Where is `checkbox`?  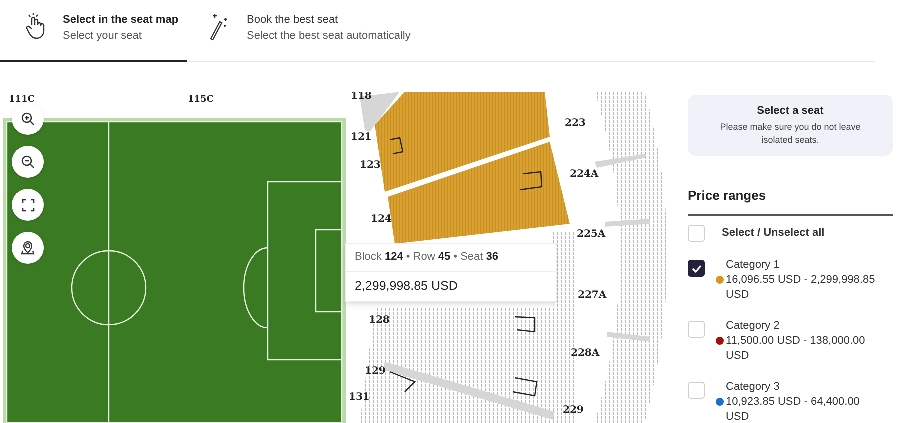 checkbox is located at coordinates (696, 268).